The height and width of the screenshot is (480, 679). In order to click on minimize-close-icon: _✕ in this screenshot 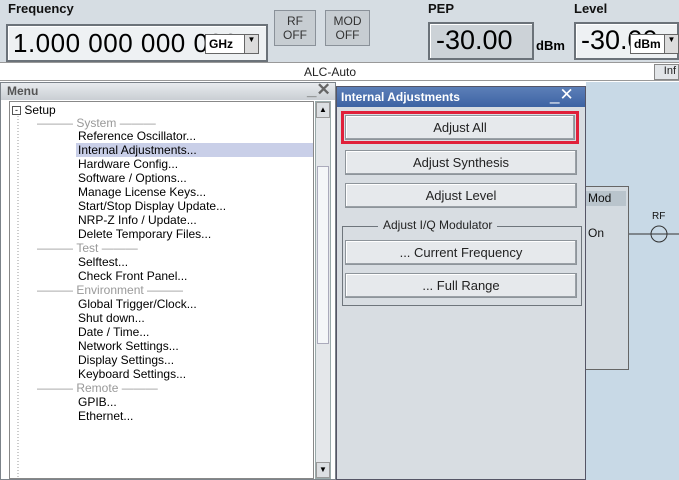, I will do `click(319, 90)`.